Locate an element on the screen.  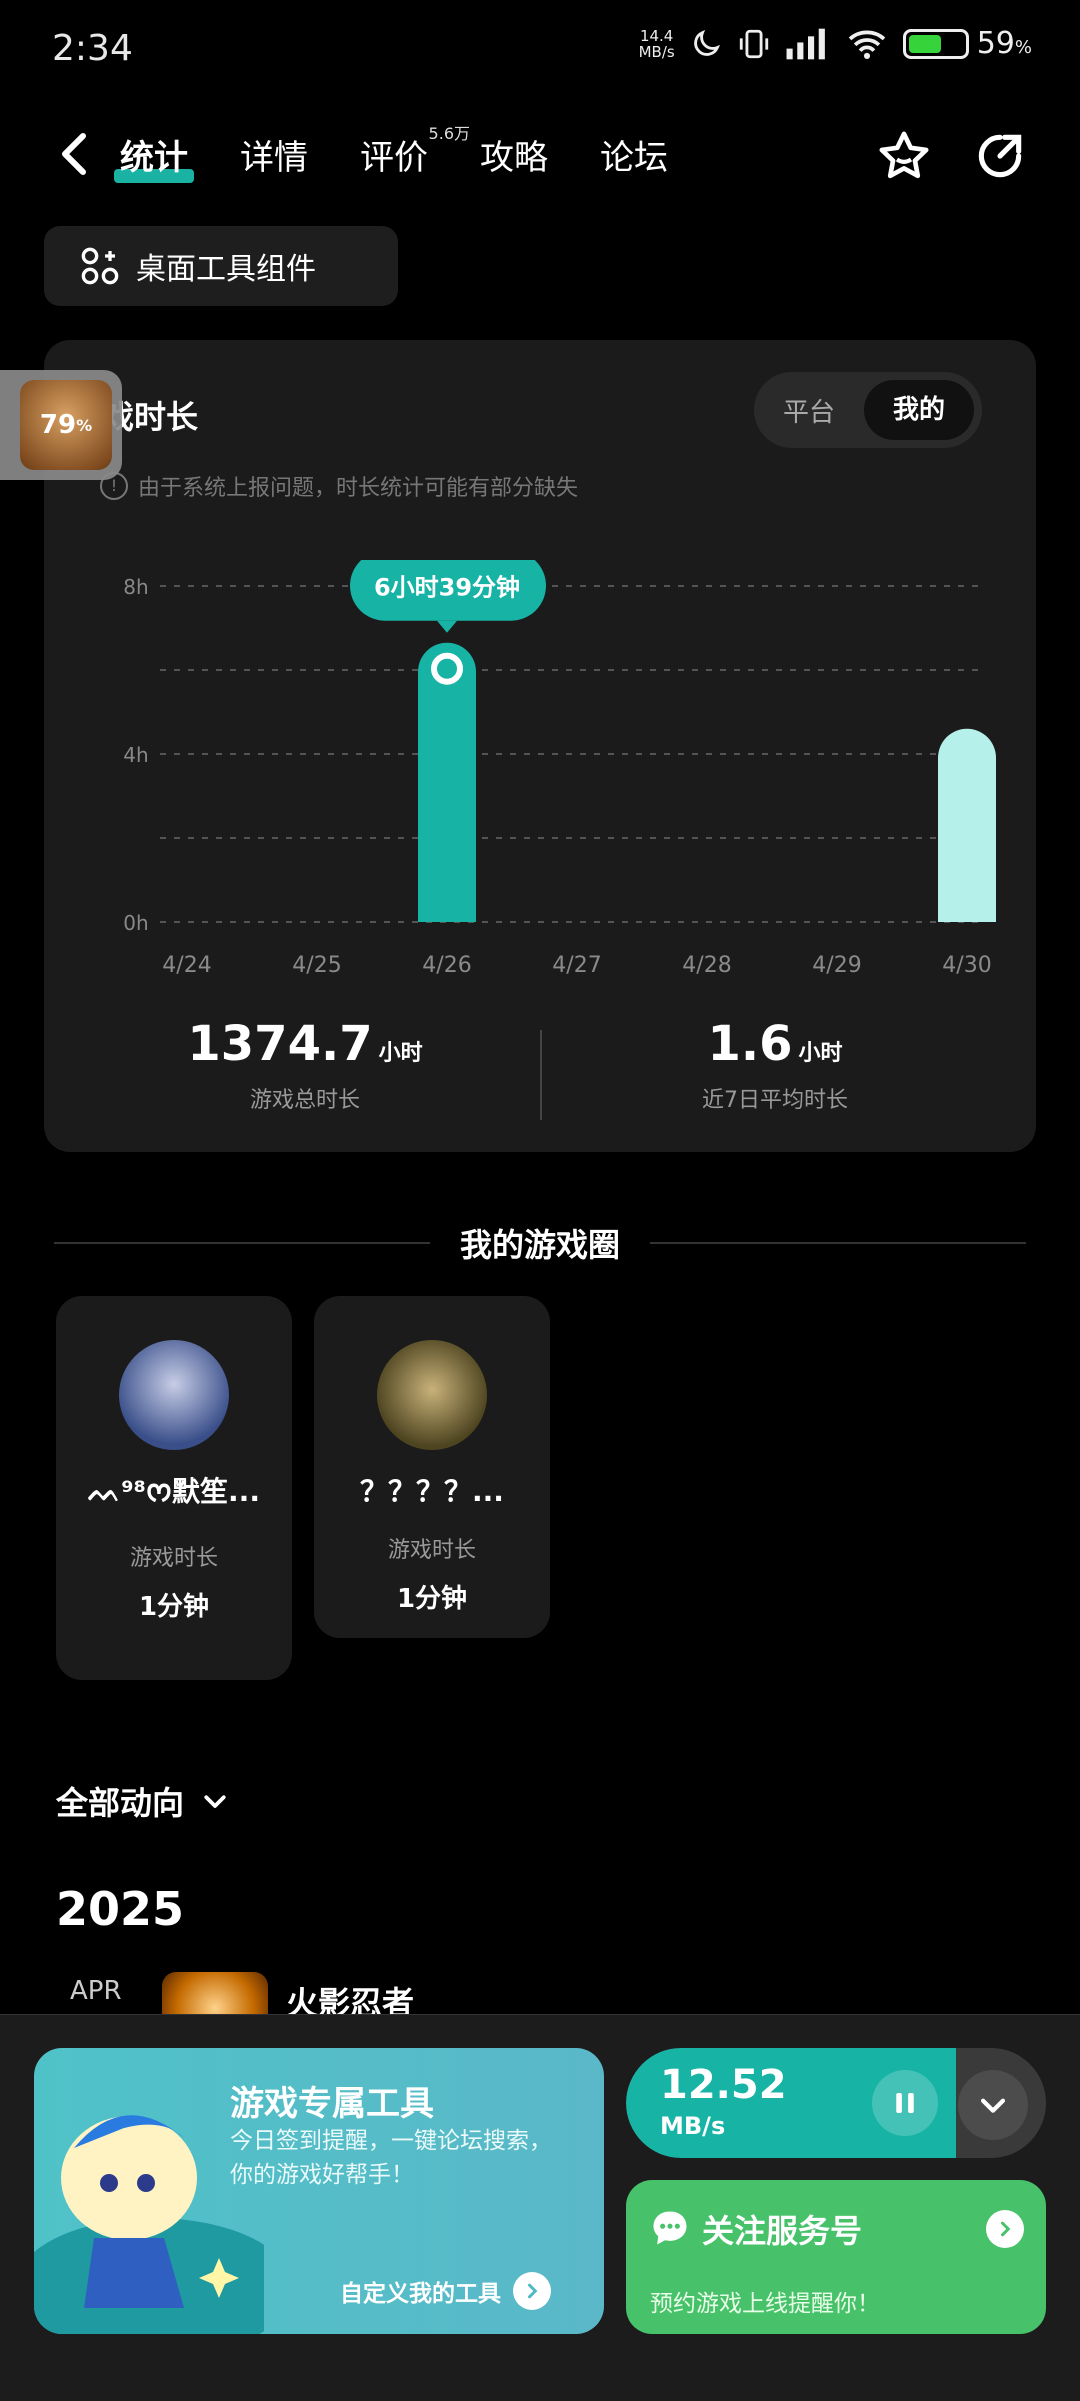
tab-bar: 统计 详情 评价 5.6万 攻略 论坛 is located at coordinates (391, 153).